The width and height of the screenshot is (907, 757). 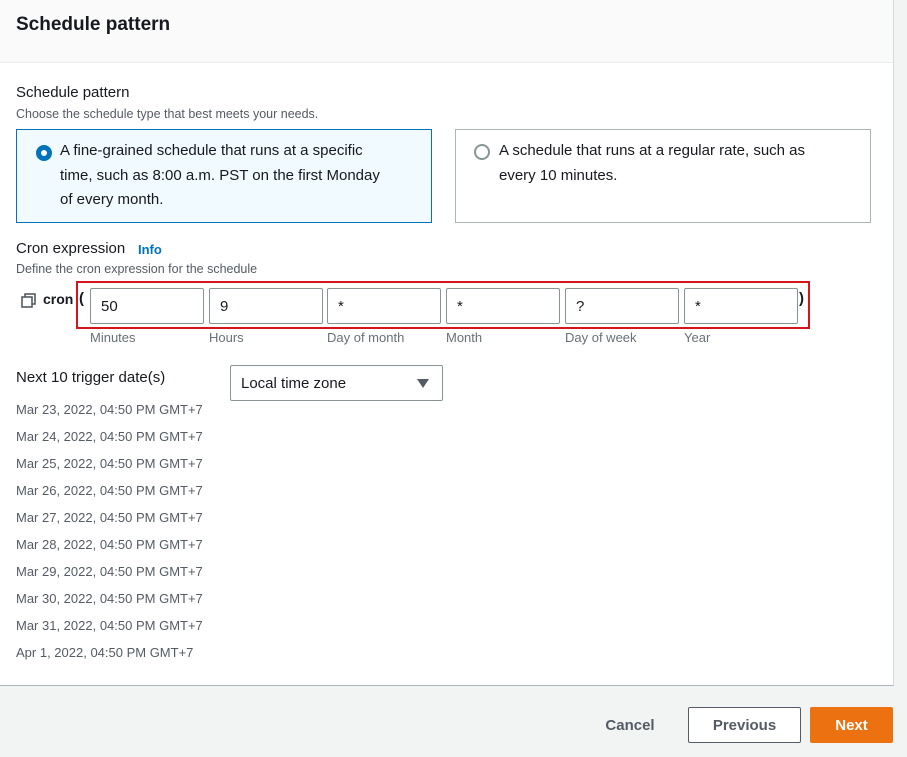 I want to click on panel-header: Schedule pattern, so click(x=446, y=31).